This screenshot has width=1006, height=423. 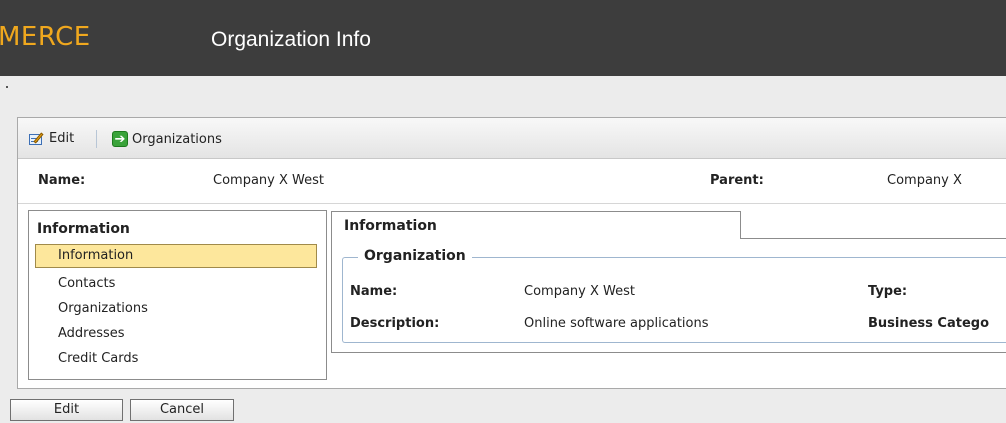 What do you see at coordinates (182, 410) in the screenshot?
I see `cancel-button: Cancel` at bounding box center [182, 410].